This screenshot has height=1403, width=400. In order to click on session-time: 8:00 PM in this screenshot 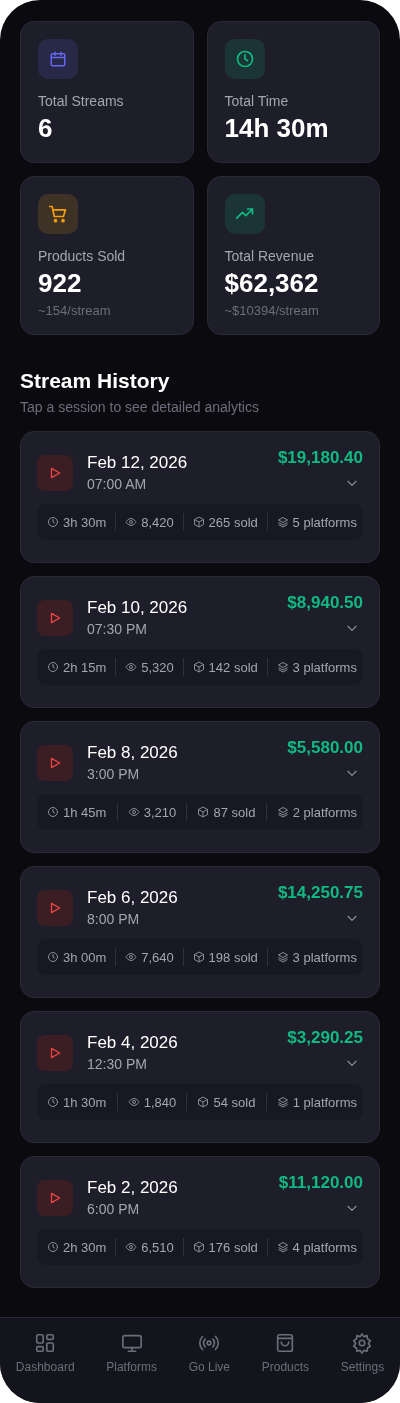, I will do `click(114, 919)`.